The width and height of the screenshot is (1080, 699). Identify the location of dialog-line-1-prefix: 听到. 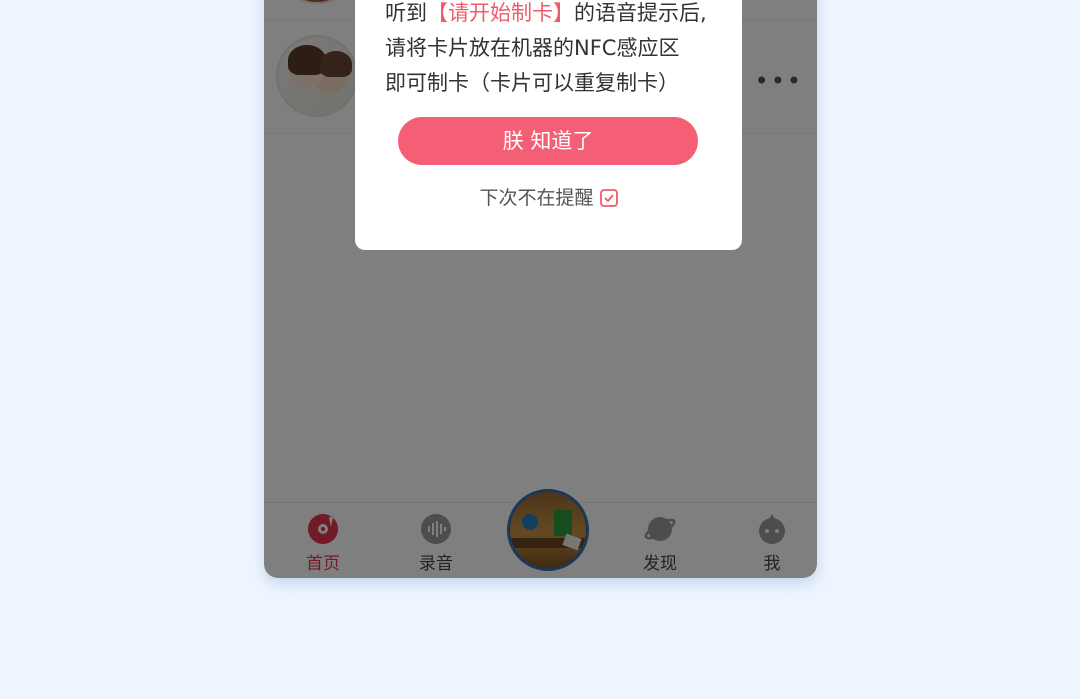
(406, 13).